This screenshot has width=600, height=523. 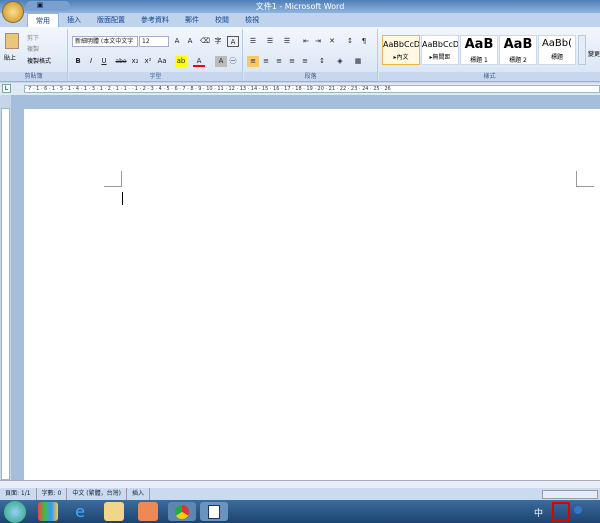 What do you see at coordinates (15, 512) in the screenshot?
I see `start-button` at bounding box center [15, 512].